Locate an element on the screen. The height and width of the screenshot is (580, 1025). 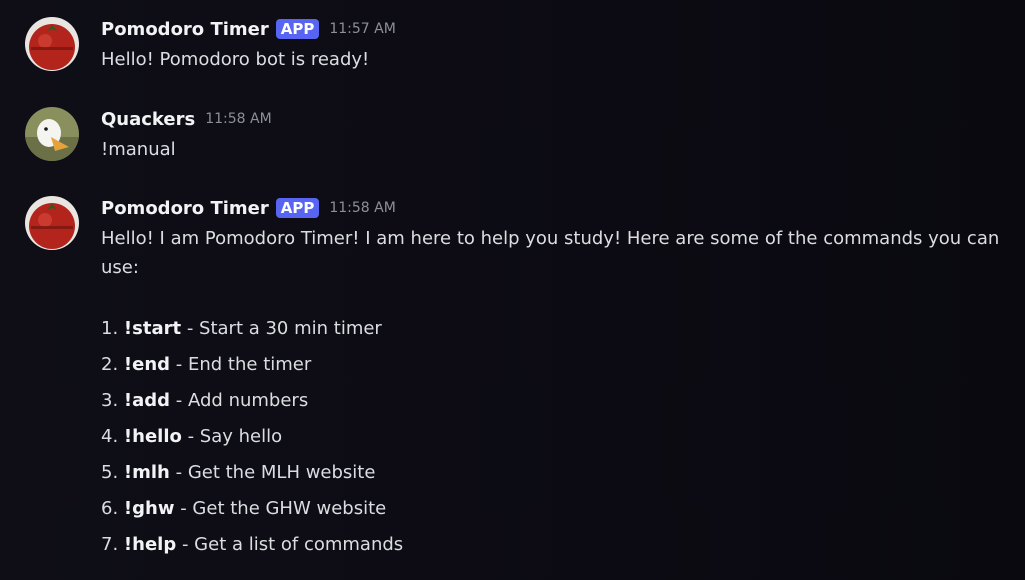
list-item: 4. !hello - Say hello is located at coordinates (558, 437).